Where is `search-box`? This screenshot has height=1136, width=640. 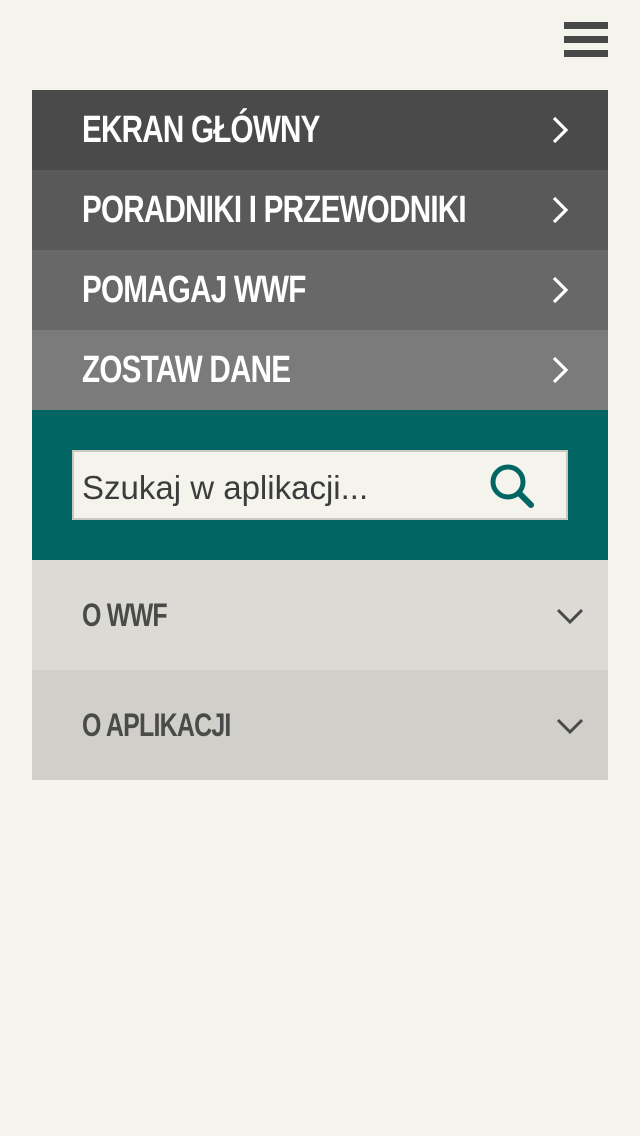 search-box is located at coordinates (320, 485).